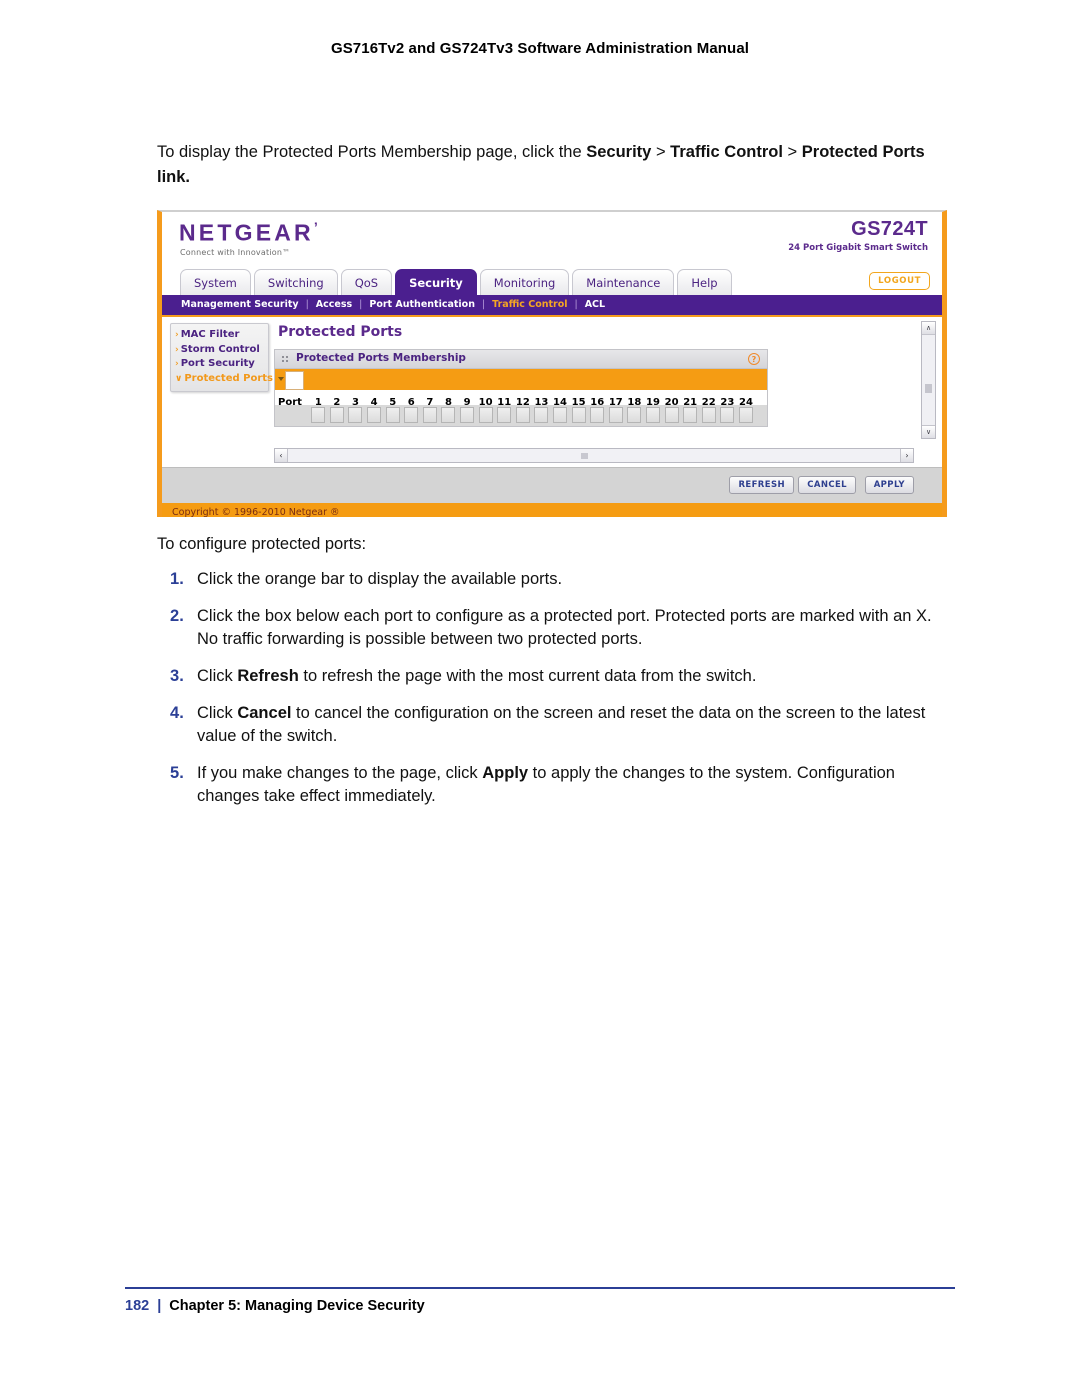  I want to click on scroll-right-arrow-icon: ›, so click(906, 455).